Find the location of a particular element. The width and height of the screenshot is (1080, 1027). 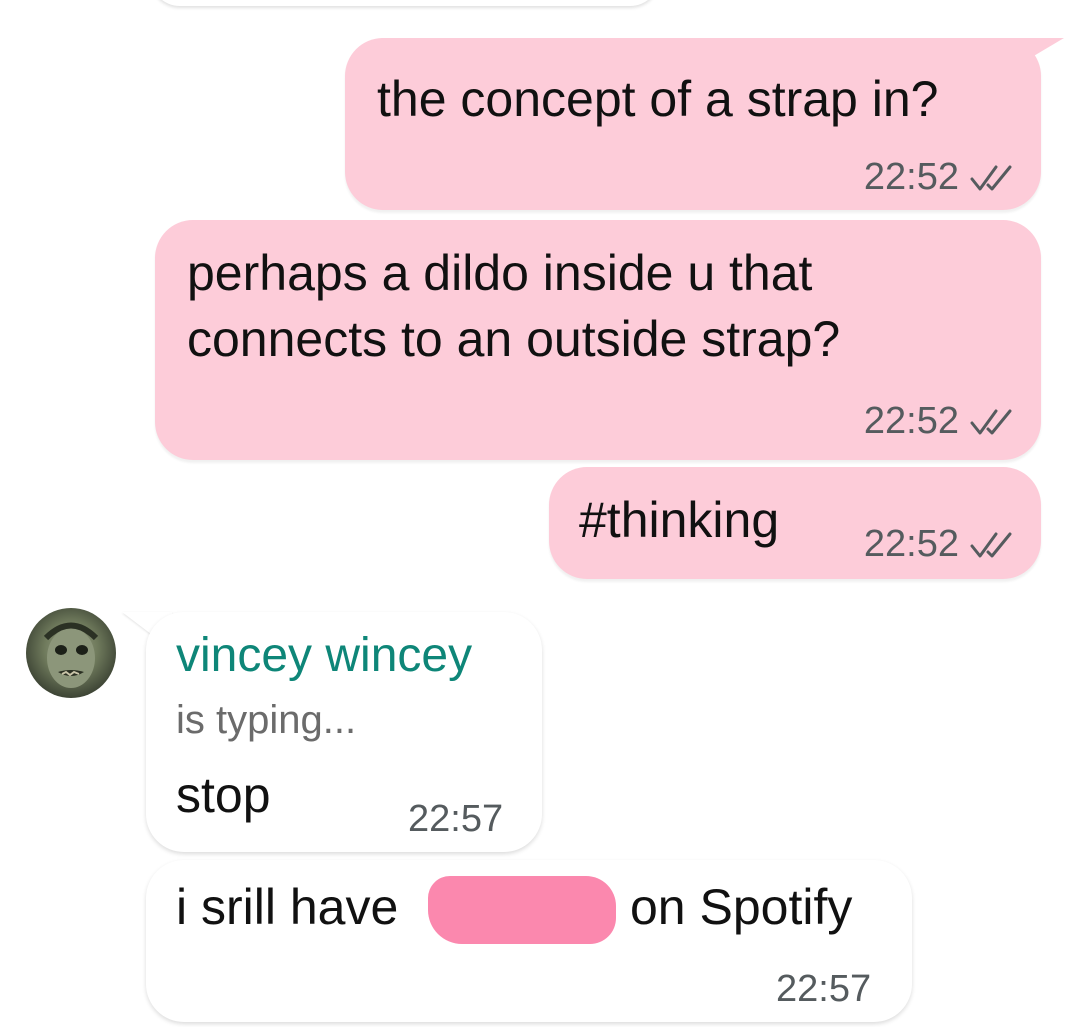

outgoing-message-bubble: #thinking 22:52 is located at coordinates (795, 523).